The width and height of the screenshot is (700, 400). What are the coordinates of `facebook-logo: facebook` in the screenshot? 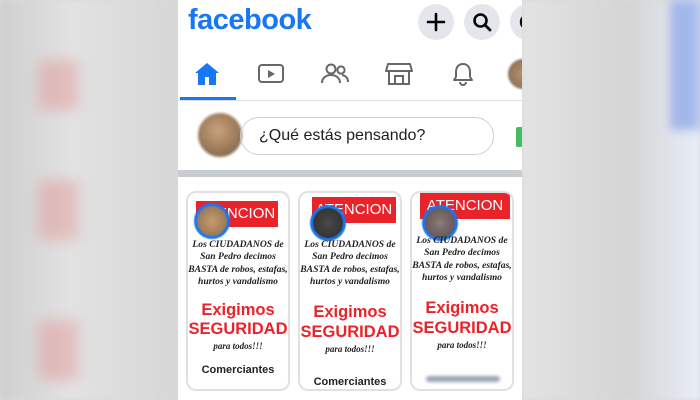 It's located at (250, 20).